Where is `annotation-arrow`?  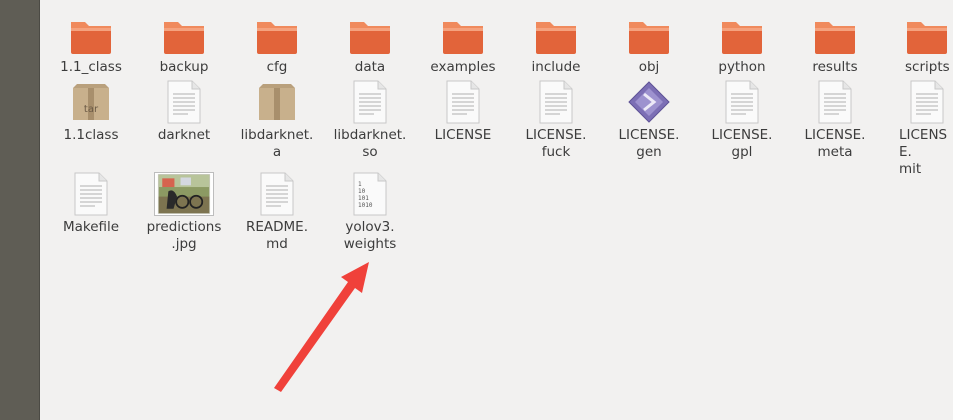 annotation-arrow is located at coordinates (321, 327).